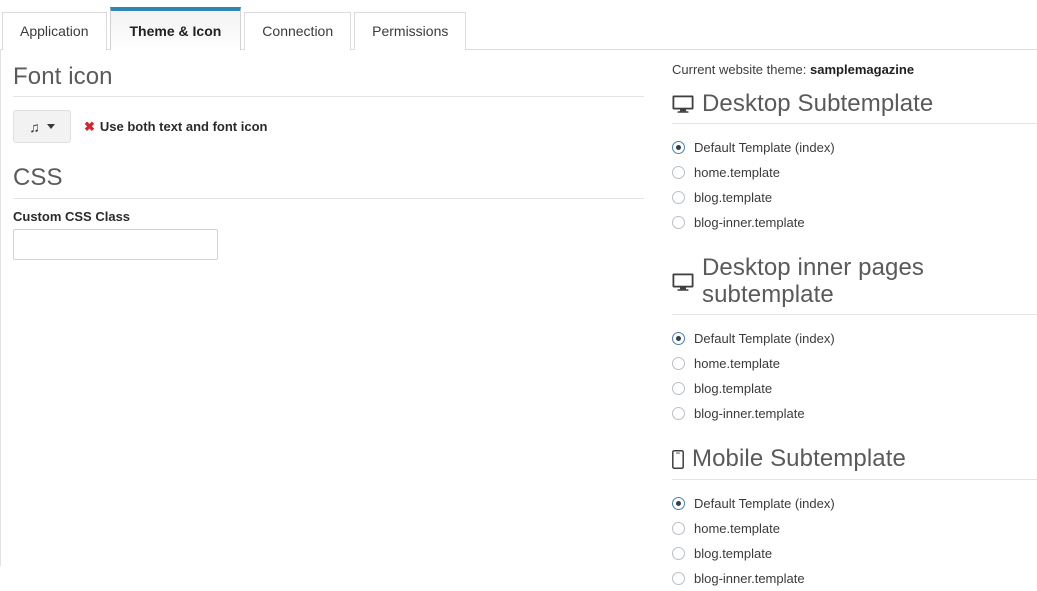 Image resolution: width=1037 pixels, height=591 pixels. I want to click on current-website-theme: Current website theme: samplemagazine, so click(854, 69).